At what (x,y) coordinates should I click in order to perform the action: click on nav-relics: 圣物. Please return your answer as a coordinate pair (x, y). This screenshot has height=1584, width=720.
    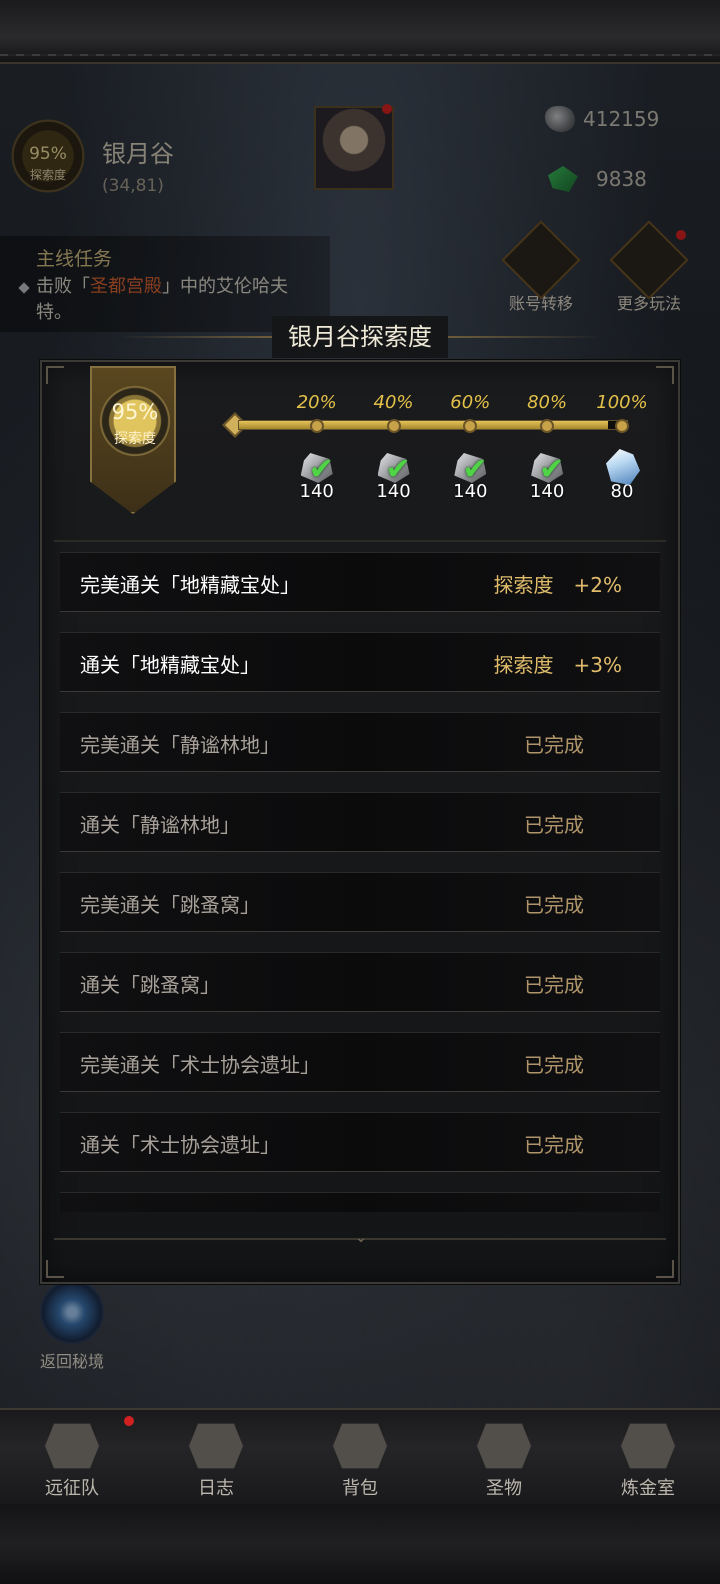
    Looking at the image, I should click on (504, 1457).